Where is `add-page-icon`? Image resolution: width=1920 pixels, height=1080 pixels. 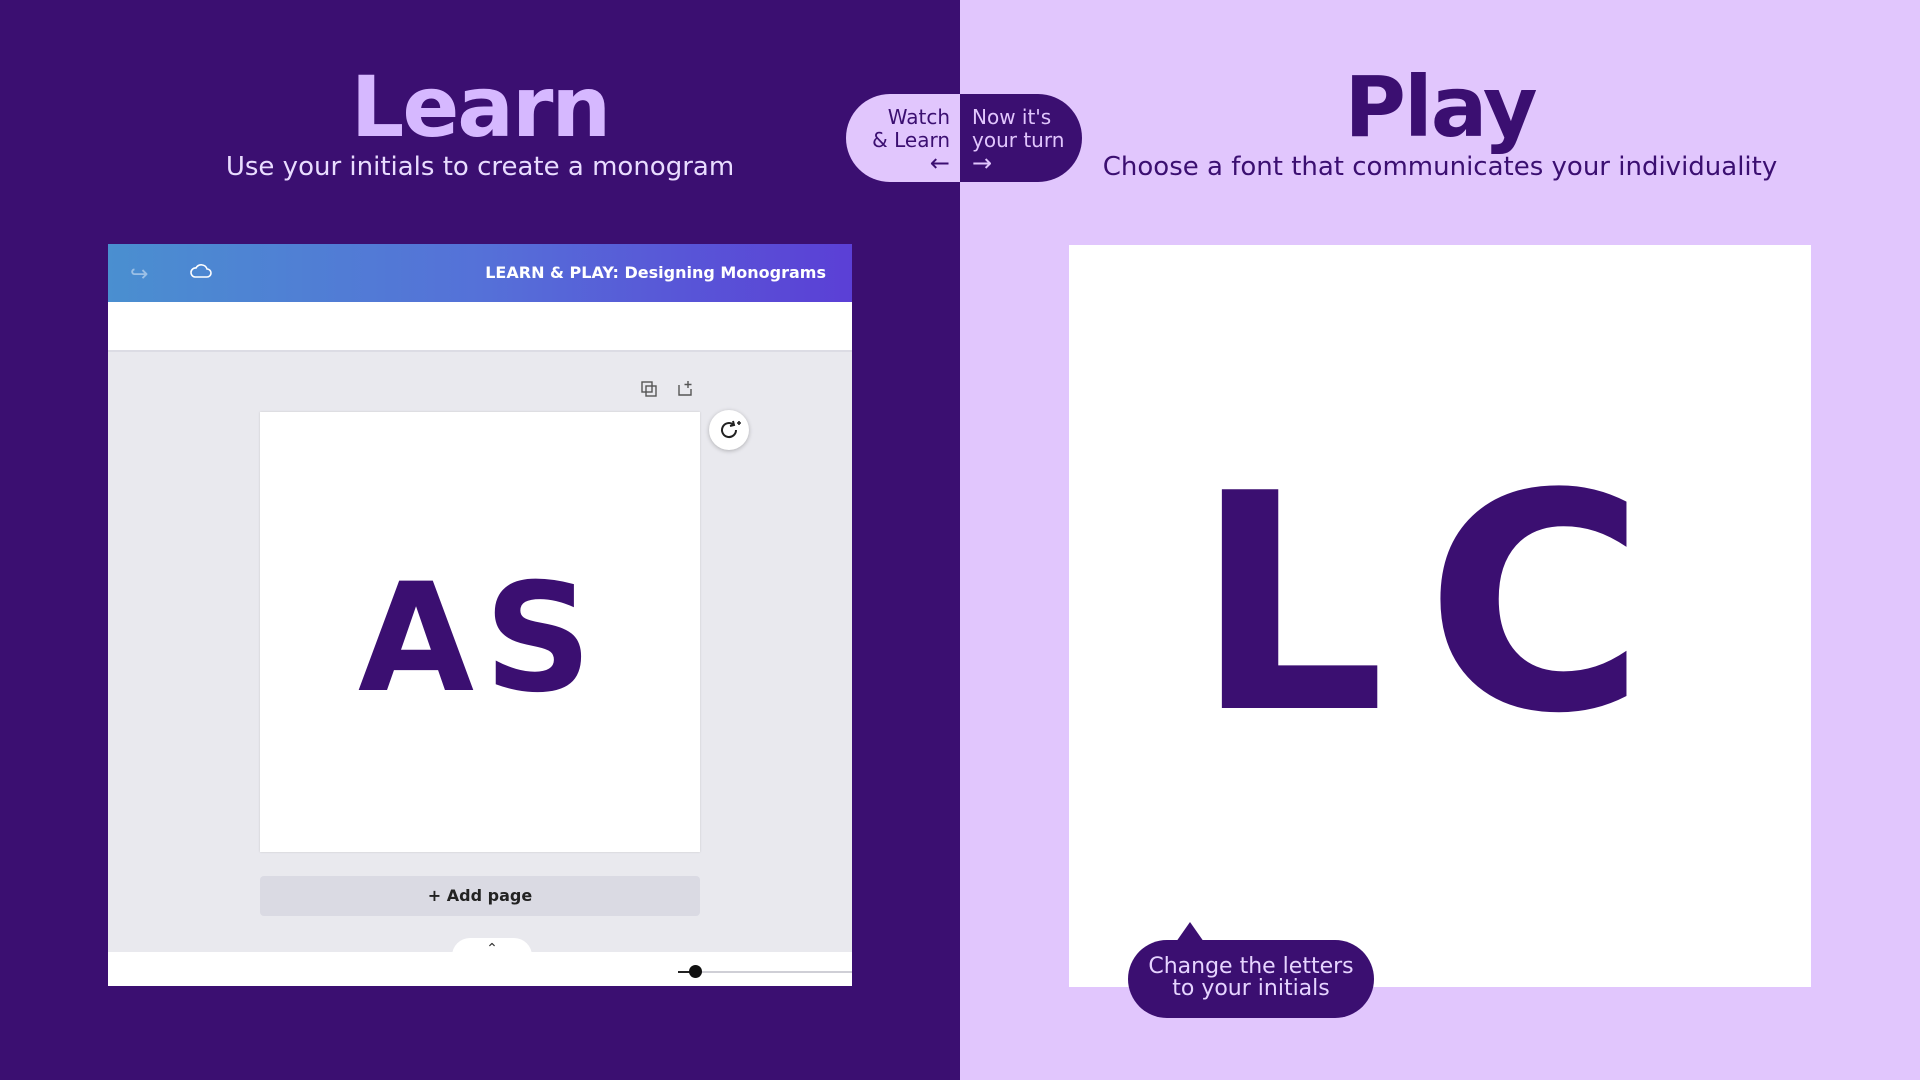 add-page-icon is located at coordinates (685, 389).